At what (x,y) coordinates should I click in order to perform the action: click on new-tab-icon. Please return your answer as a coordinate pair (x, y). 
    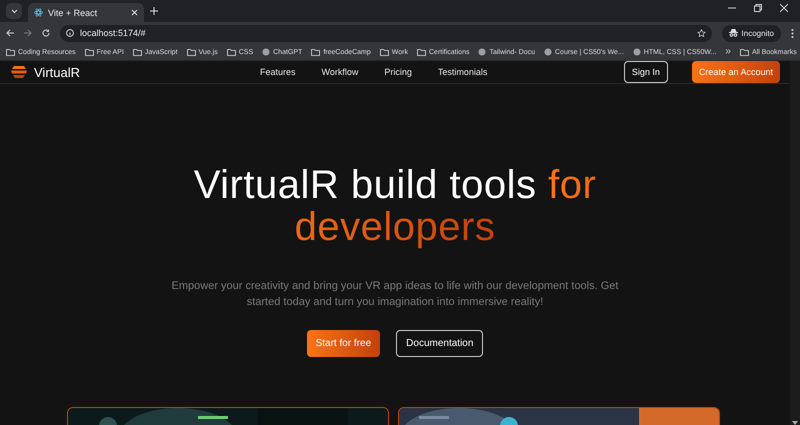
    Looking at the image, I should click on (154, 11).